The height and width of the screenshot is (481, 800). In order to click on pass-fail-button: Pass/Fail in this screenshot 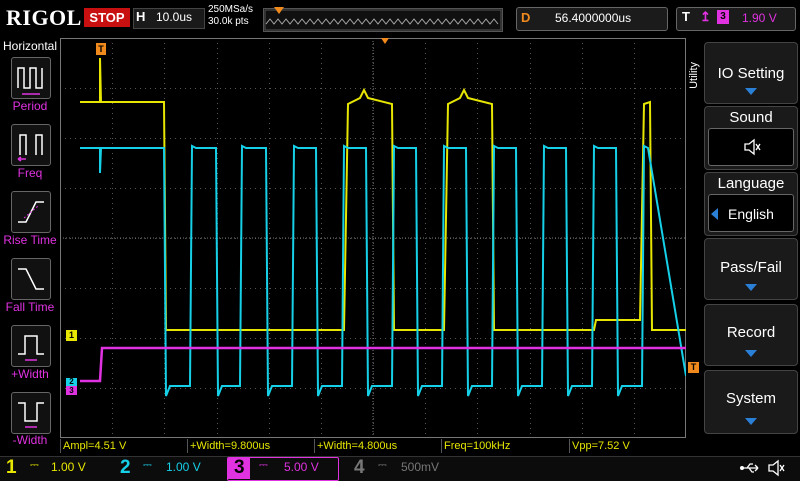, I will do `click(751, 269)`.